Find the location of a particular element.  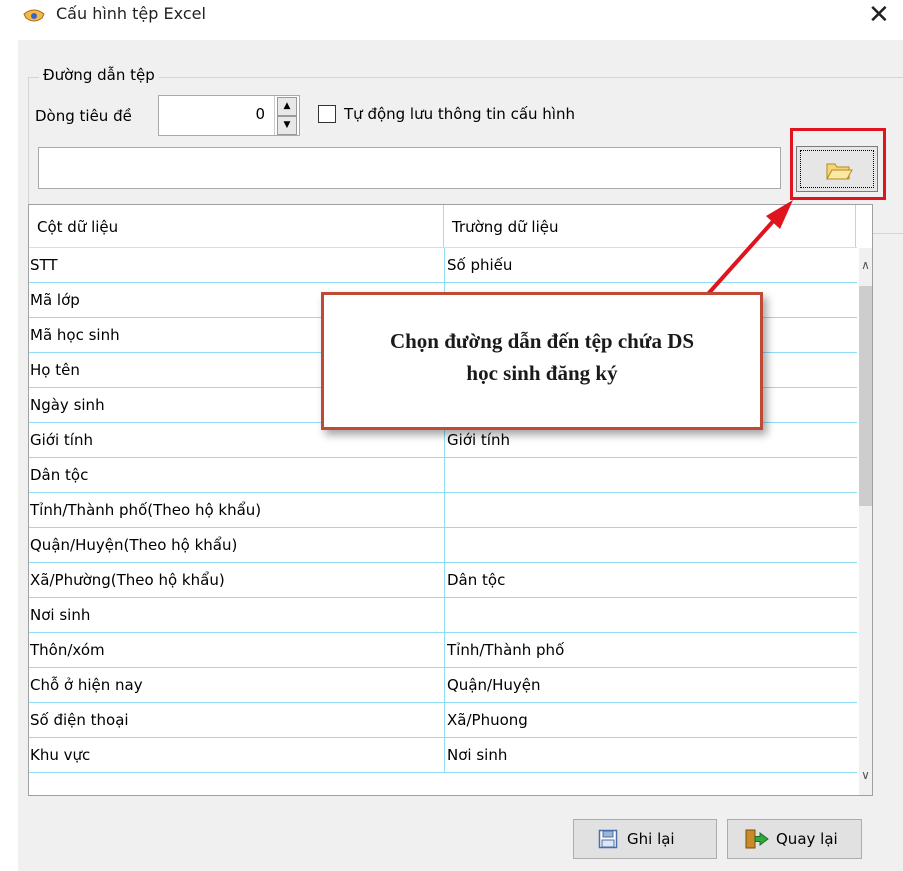

table-row: Quận/Huyện(Theo hộ khẩu) is located at coordinates (443, 545).